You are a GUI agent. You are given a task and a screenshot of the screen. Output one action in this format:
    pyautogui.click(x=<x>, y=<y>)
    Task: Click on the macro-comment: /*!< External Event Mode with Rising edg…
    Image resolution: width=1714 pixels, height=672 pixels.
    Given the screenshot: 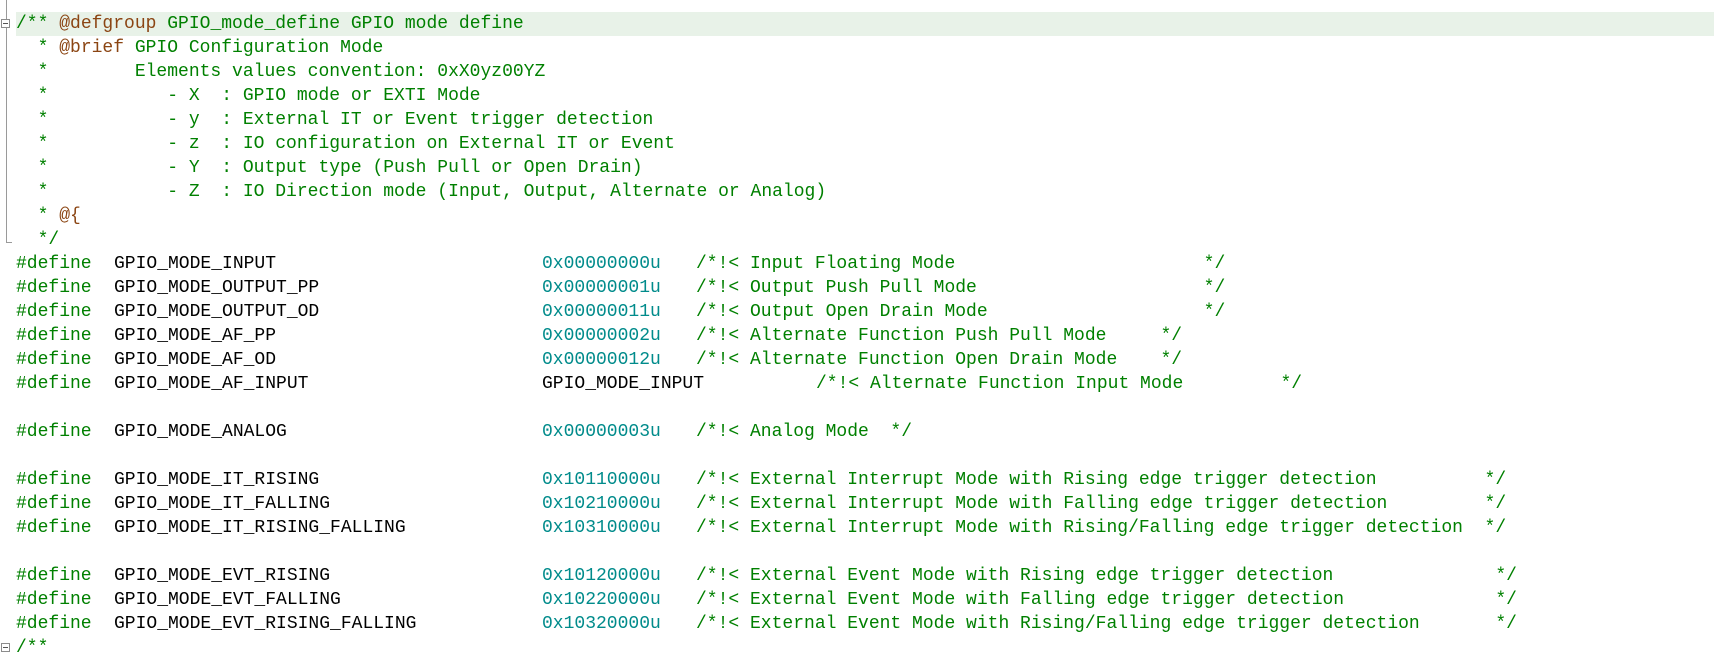 What is the action you would take?
    pyautogui.click(x=1106, y=576)
    